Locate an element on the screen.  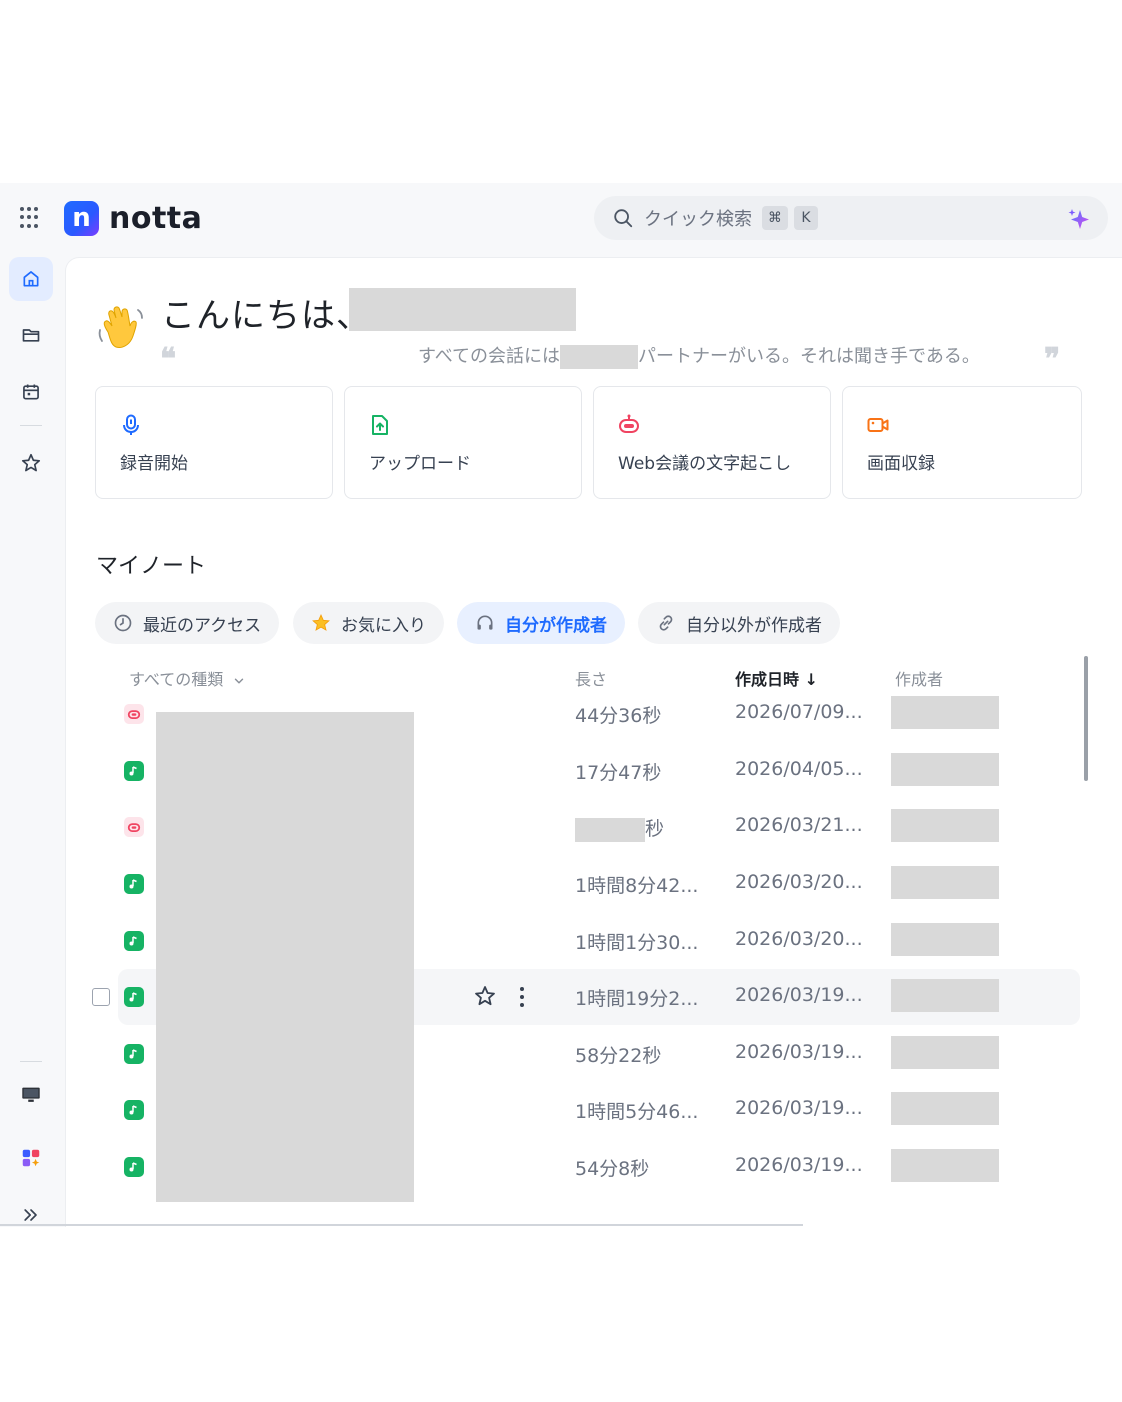
microphone-icon is located at coordinates (131, 424).